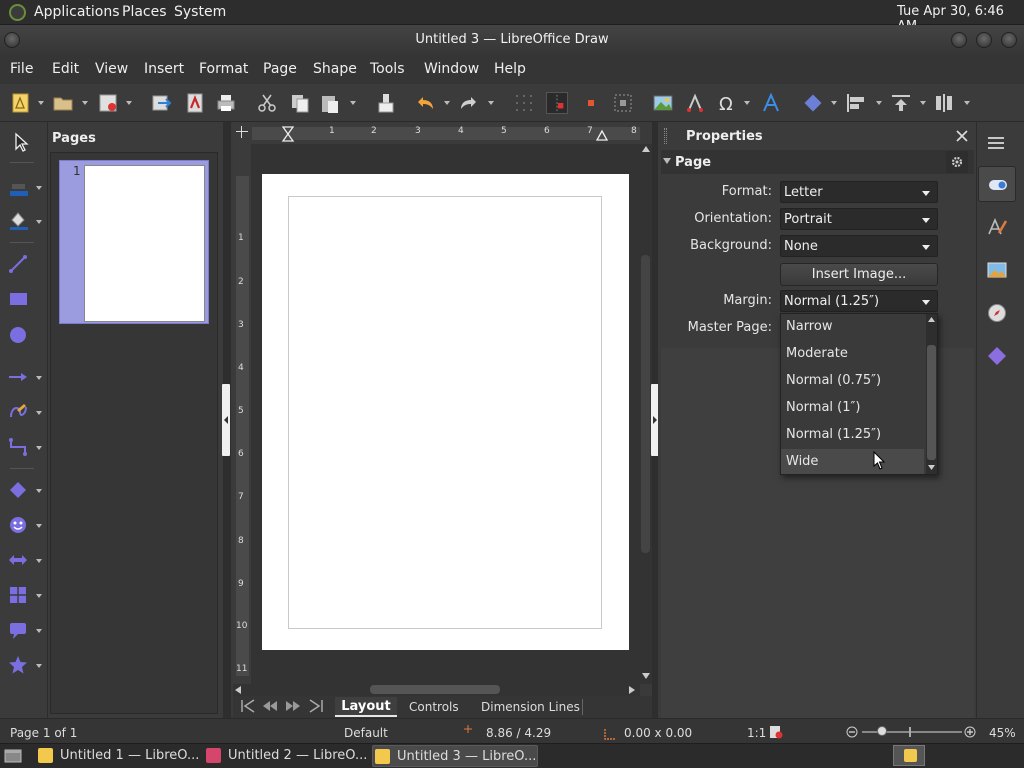 Image resolution: width=1024 pixels, height=768 pixels. Describe the element at coordinates (859, 246) in the screenshot. I see `background-combo: None` at that location.